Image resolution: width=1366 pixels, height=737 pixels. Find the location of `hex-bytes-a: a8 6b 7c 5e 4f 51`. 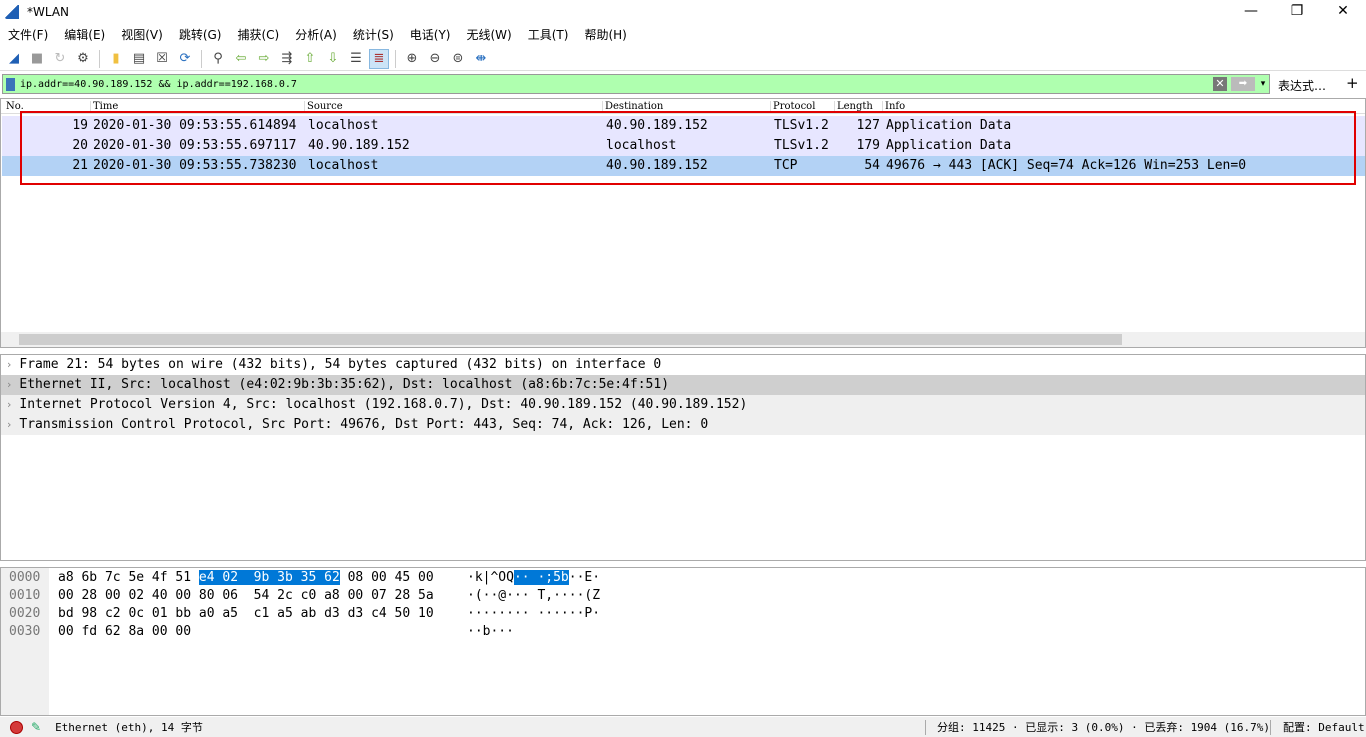

hex-bytes-a: a8 6b 7c 5e 4f 51 is located at coordinates (128, 577).